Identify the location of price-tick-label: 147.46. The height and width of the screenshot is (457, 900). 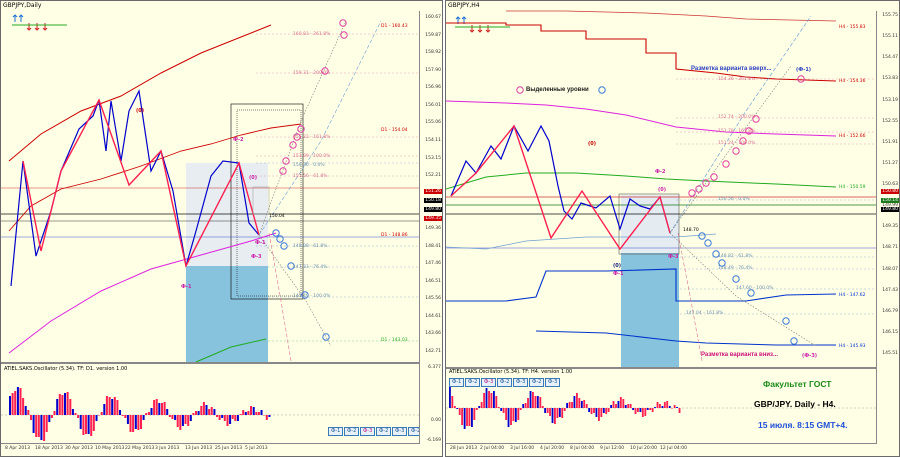
(433, 264).